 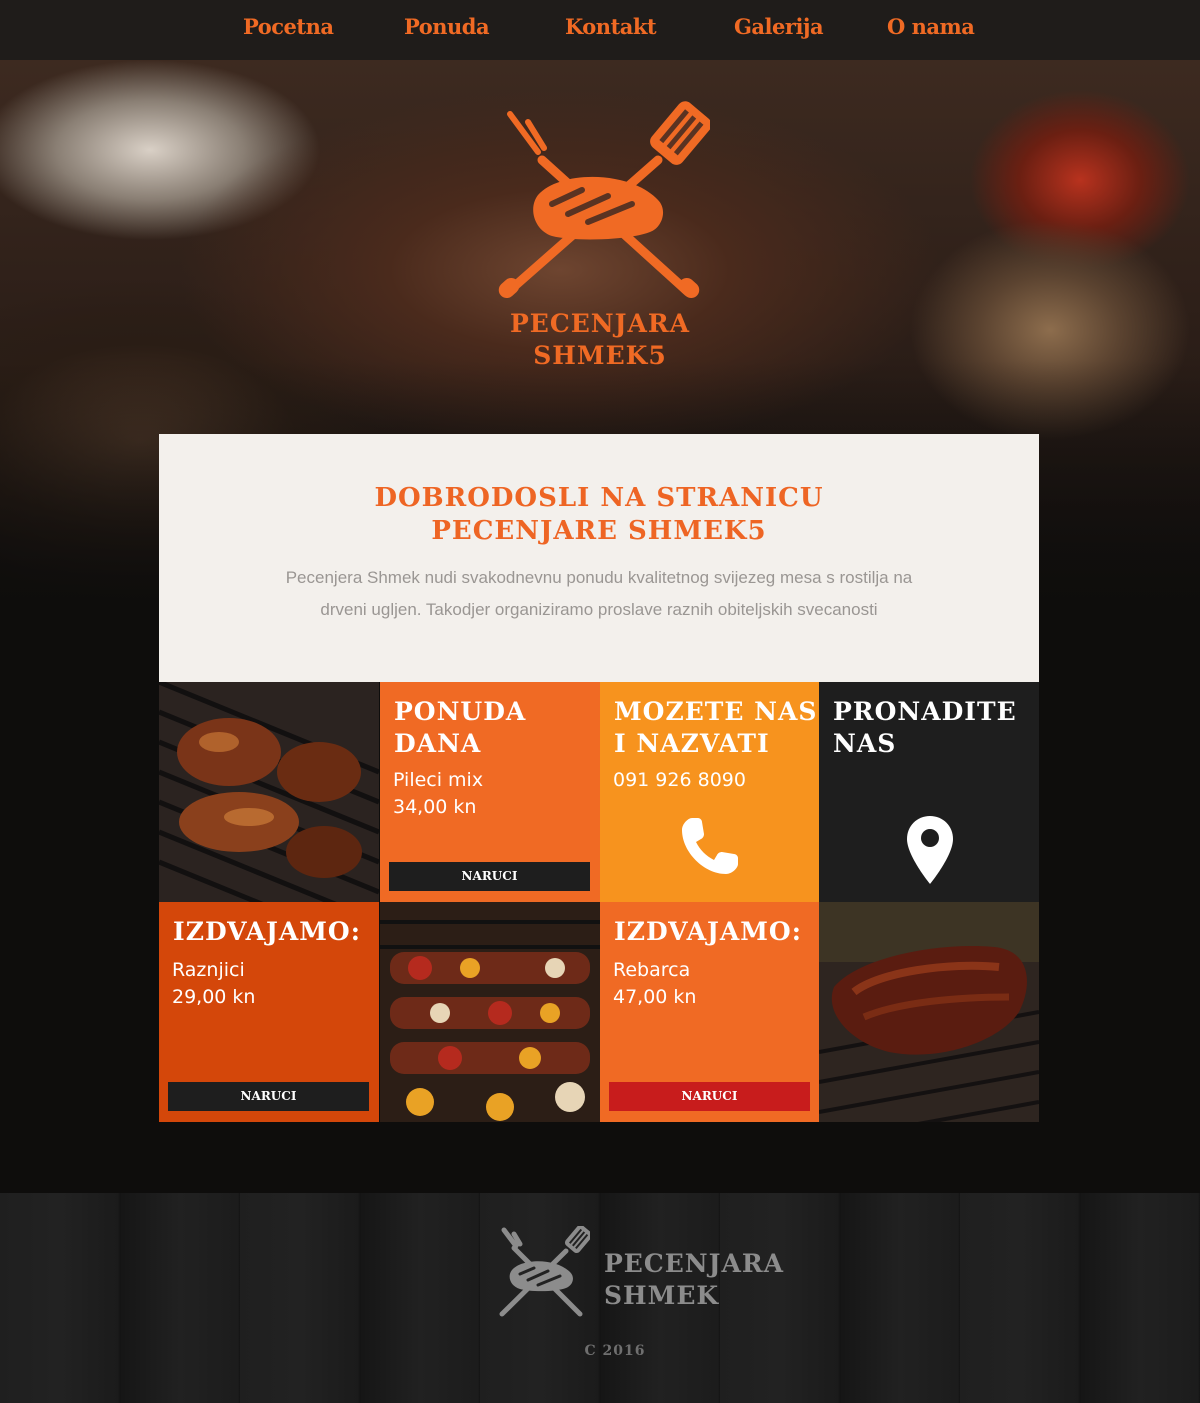 What do you see at coordinates (460, 711) in the screenshot?
I see `daily-offer-title-line1: PONUDA` at bounding box center [460, 711].